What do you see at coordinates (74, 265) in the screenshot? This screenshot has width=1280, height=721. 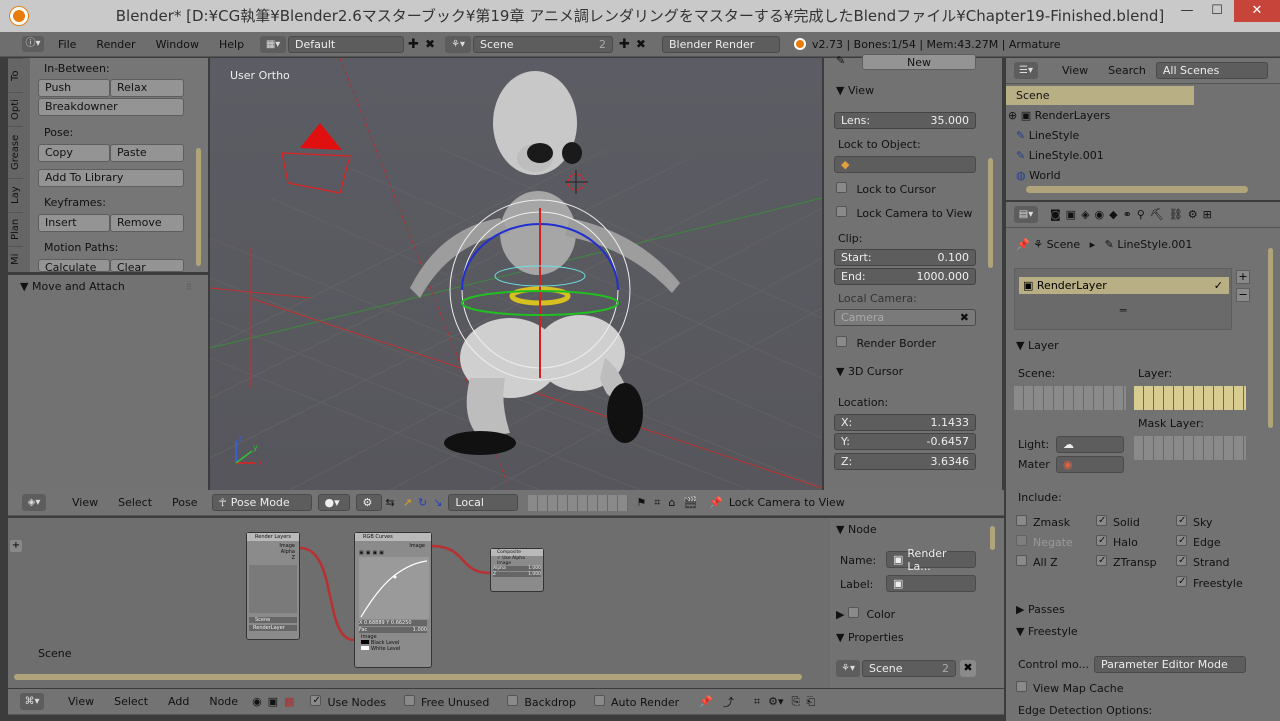 I see `calculate-button: Calculate` at bounding box center [74, 265].